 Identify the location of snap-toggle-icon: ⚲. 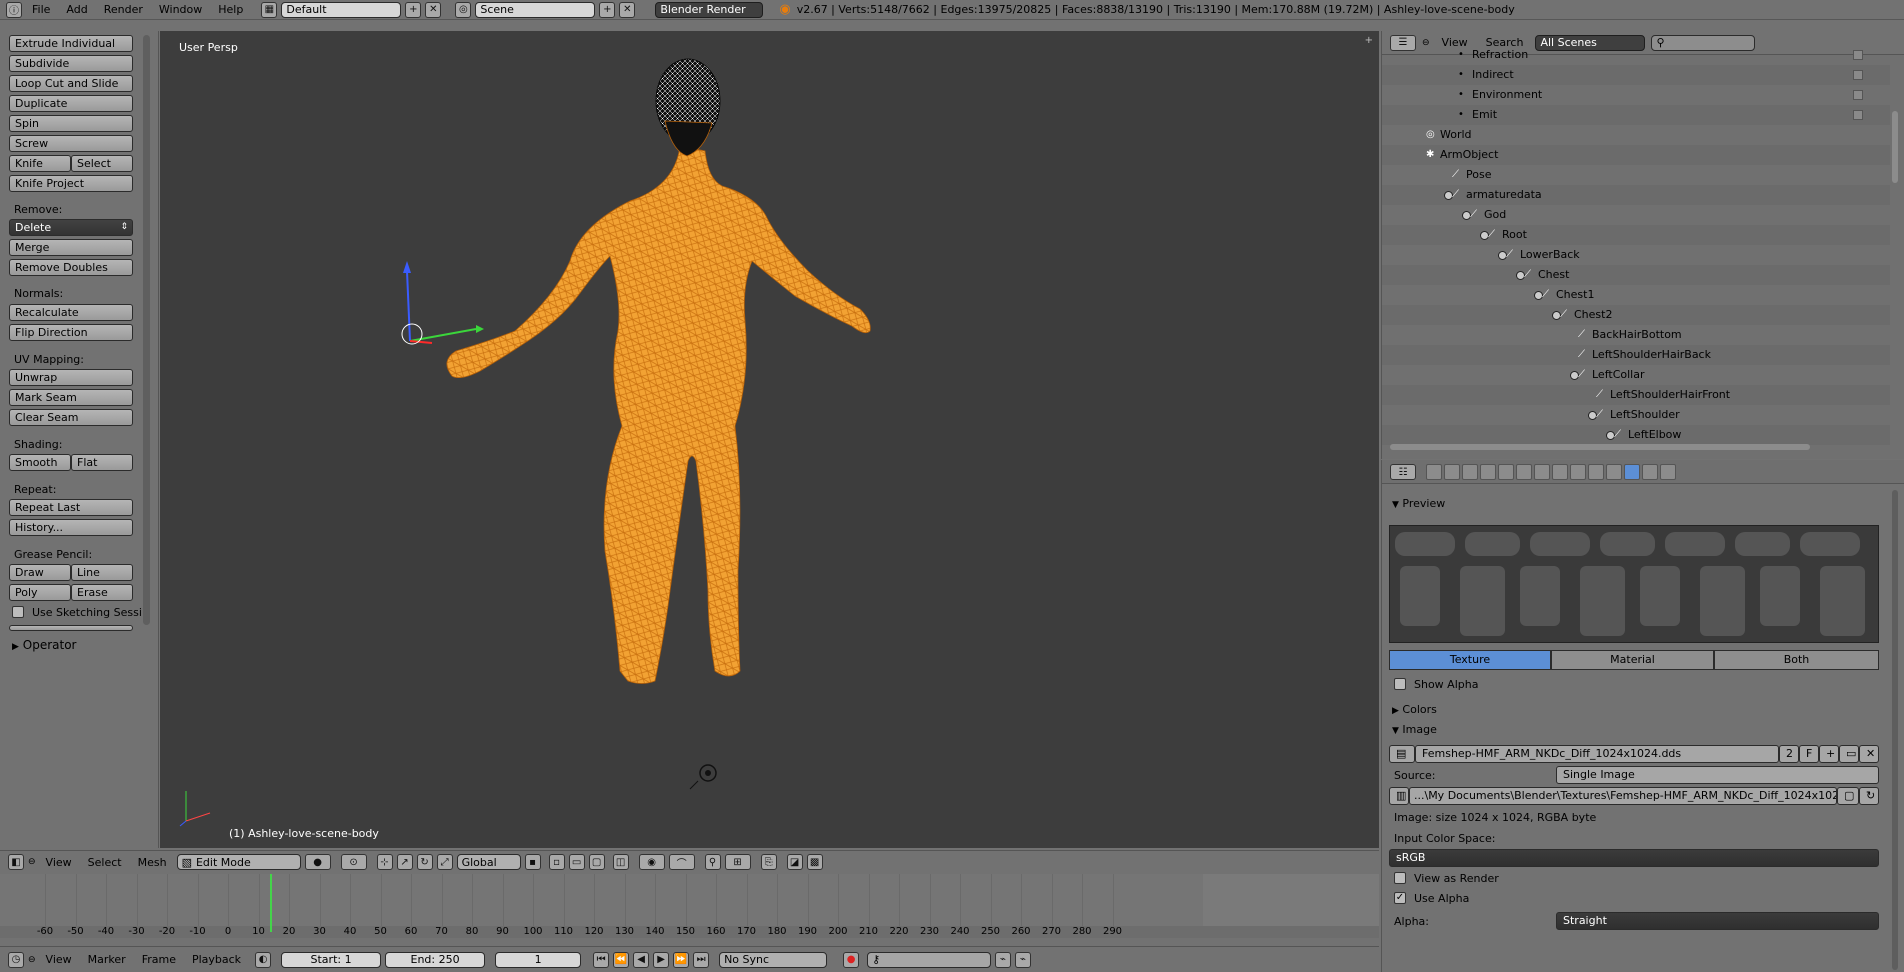
(712, 862).